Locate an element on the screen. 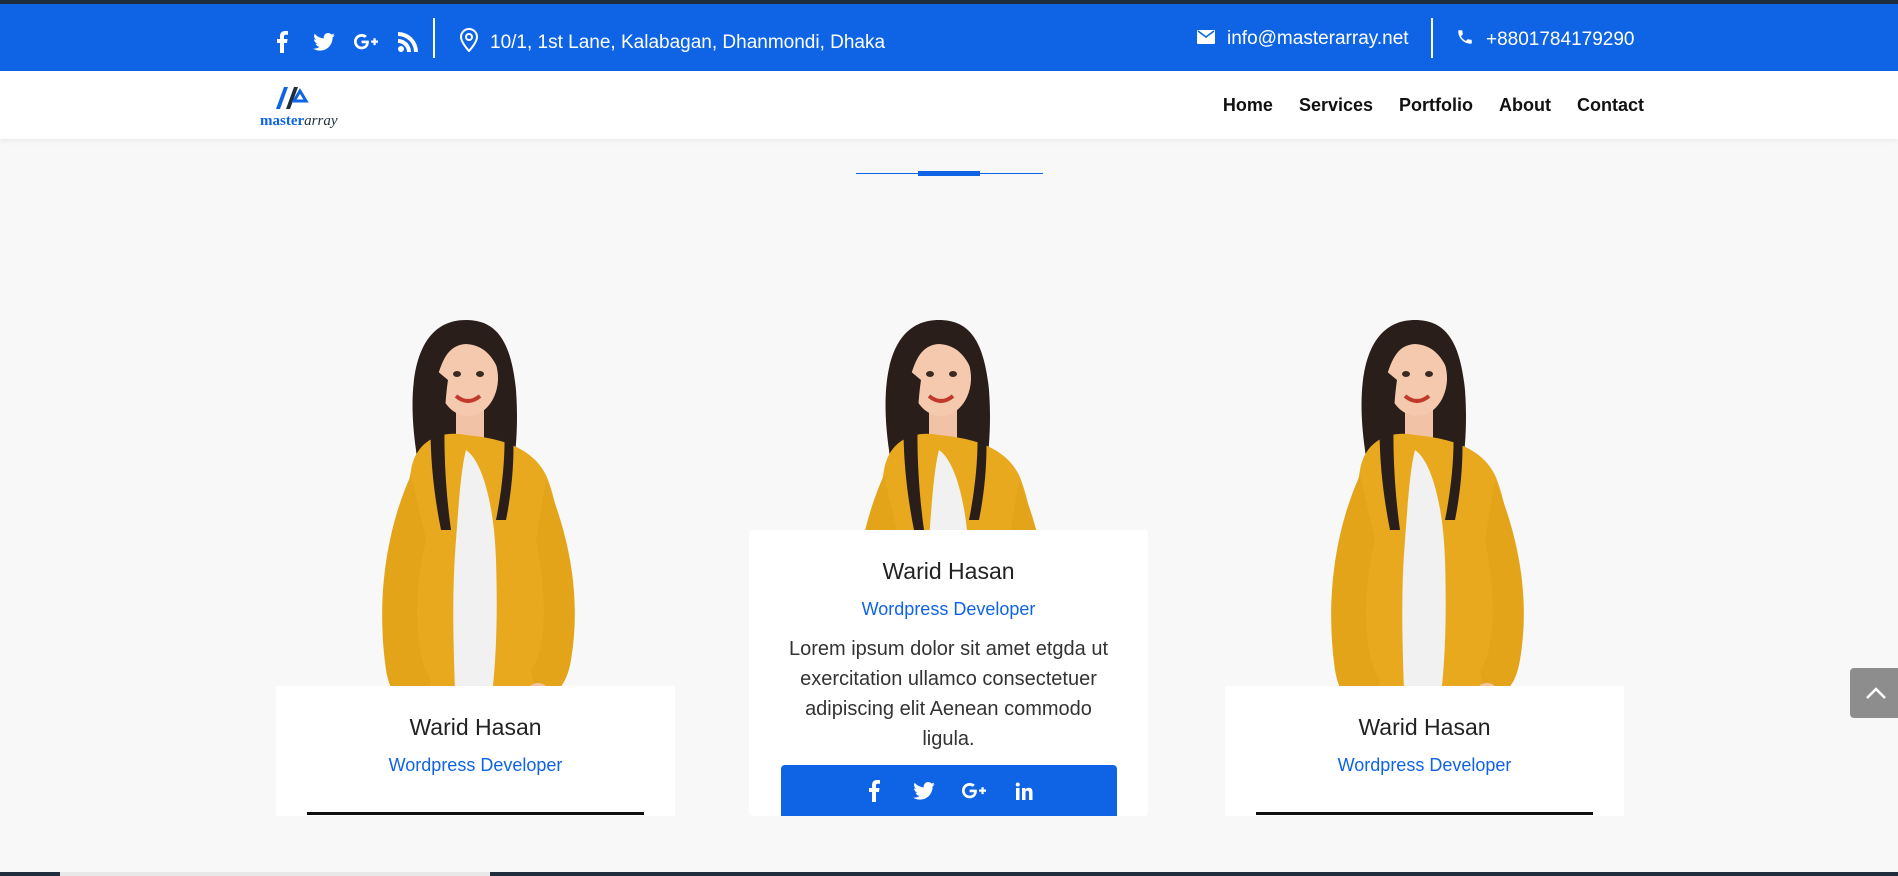 This screenshot has height=876, width=1898. section-title-divider is located at coordinates (949, 174).